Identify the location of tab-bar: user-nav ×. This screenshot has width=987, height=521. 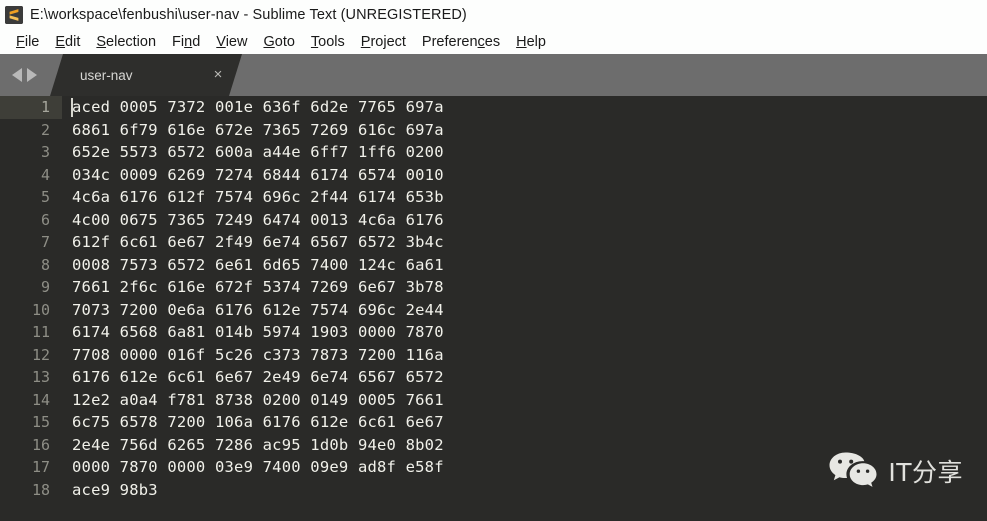
(493, 75).